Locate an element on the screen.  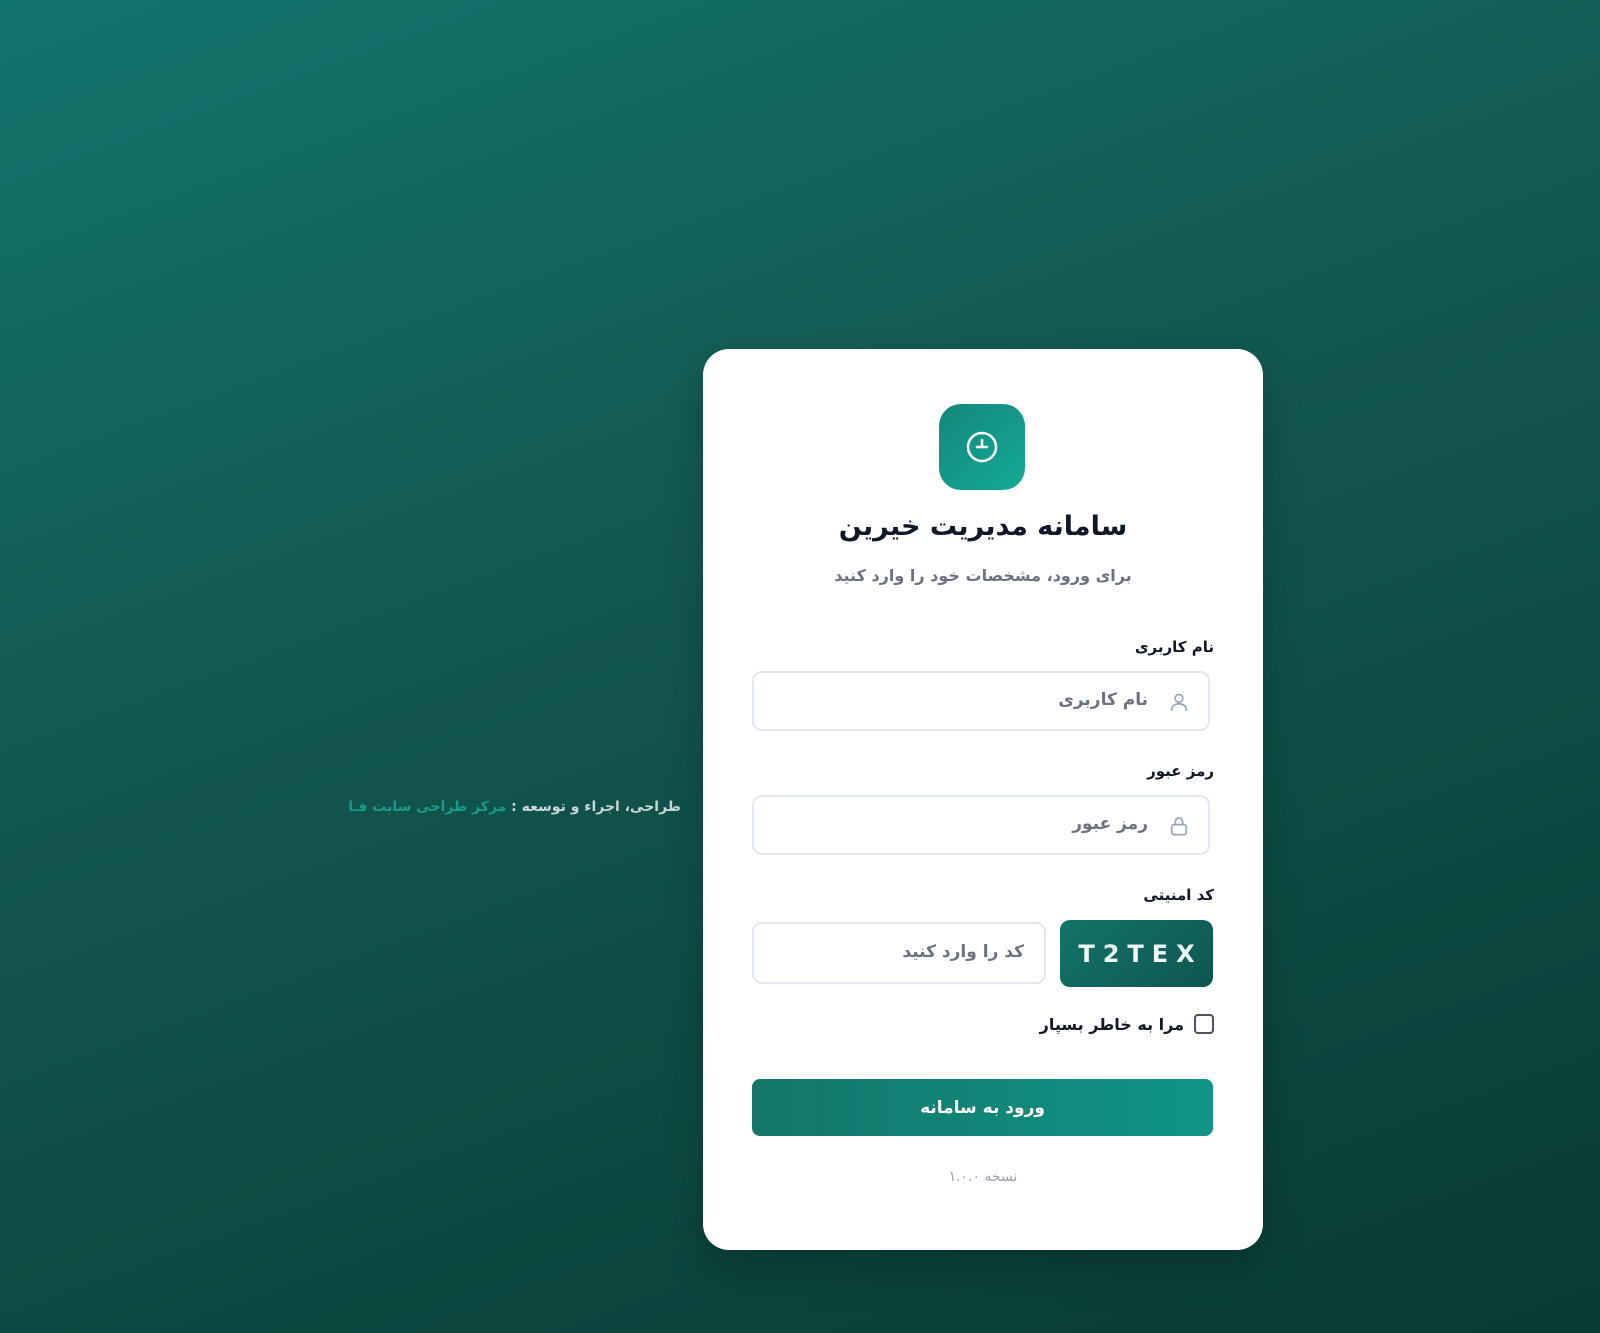
username-label: نام کاربری is located at coordinates (1174, 647).